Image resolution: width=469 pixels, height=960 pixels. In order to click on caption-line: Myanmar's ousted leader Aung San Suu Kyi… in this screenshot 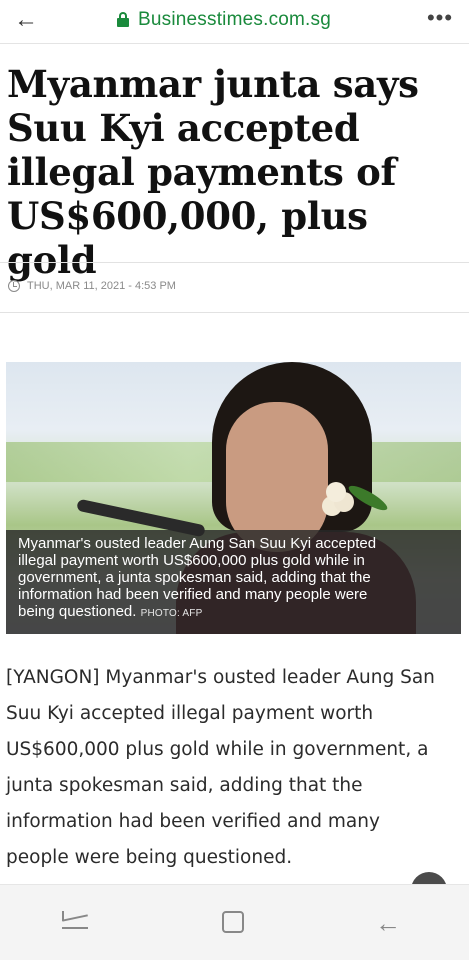, I will do `click(197, 543)`.